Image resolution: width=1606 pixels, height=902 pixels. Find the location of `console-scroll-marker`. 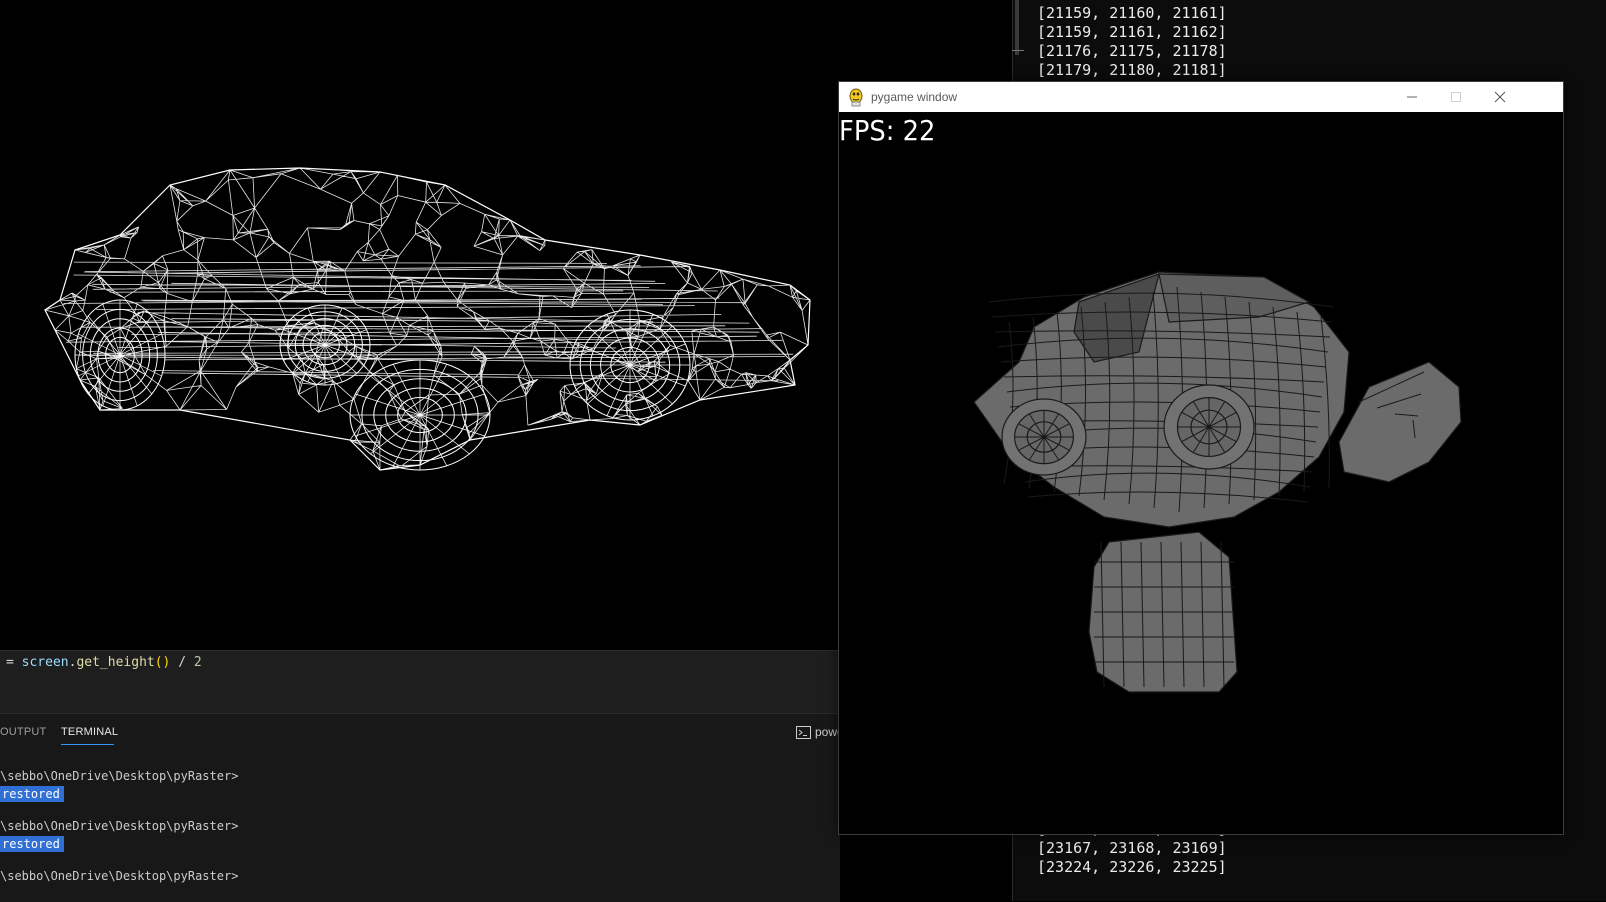

console-scroll-marker is located at coordinates (1018, 50).